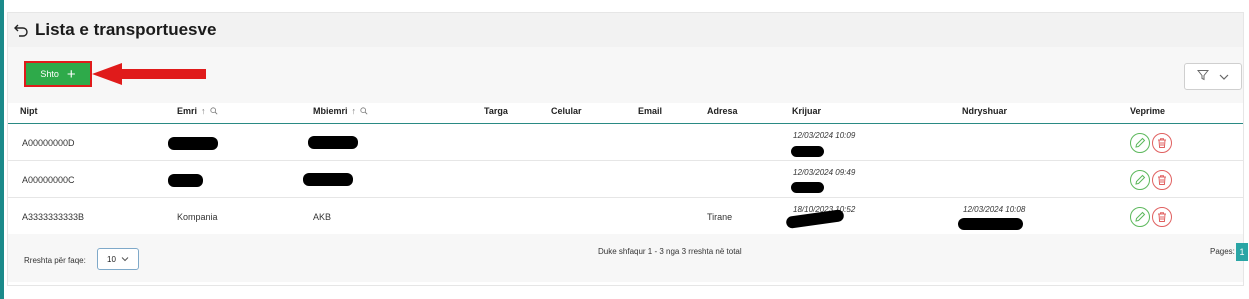  What do you see at coordinates (566, 111) in the screenshot?
I see `column-celular: Celular` at bounding box center [566, 111].